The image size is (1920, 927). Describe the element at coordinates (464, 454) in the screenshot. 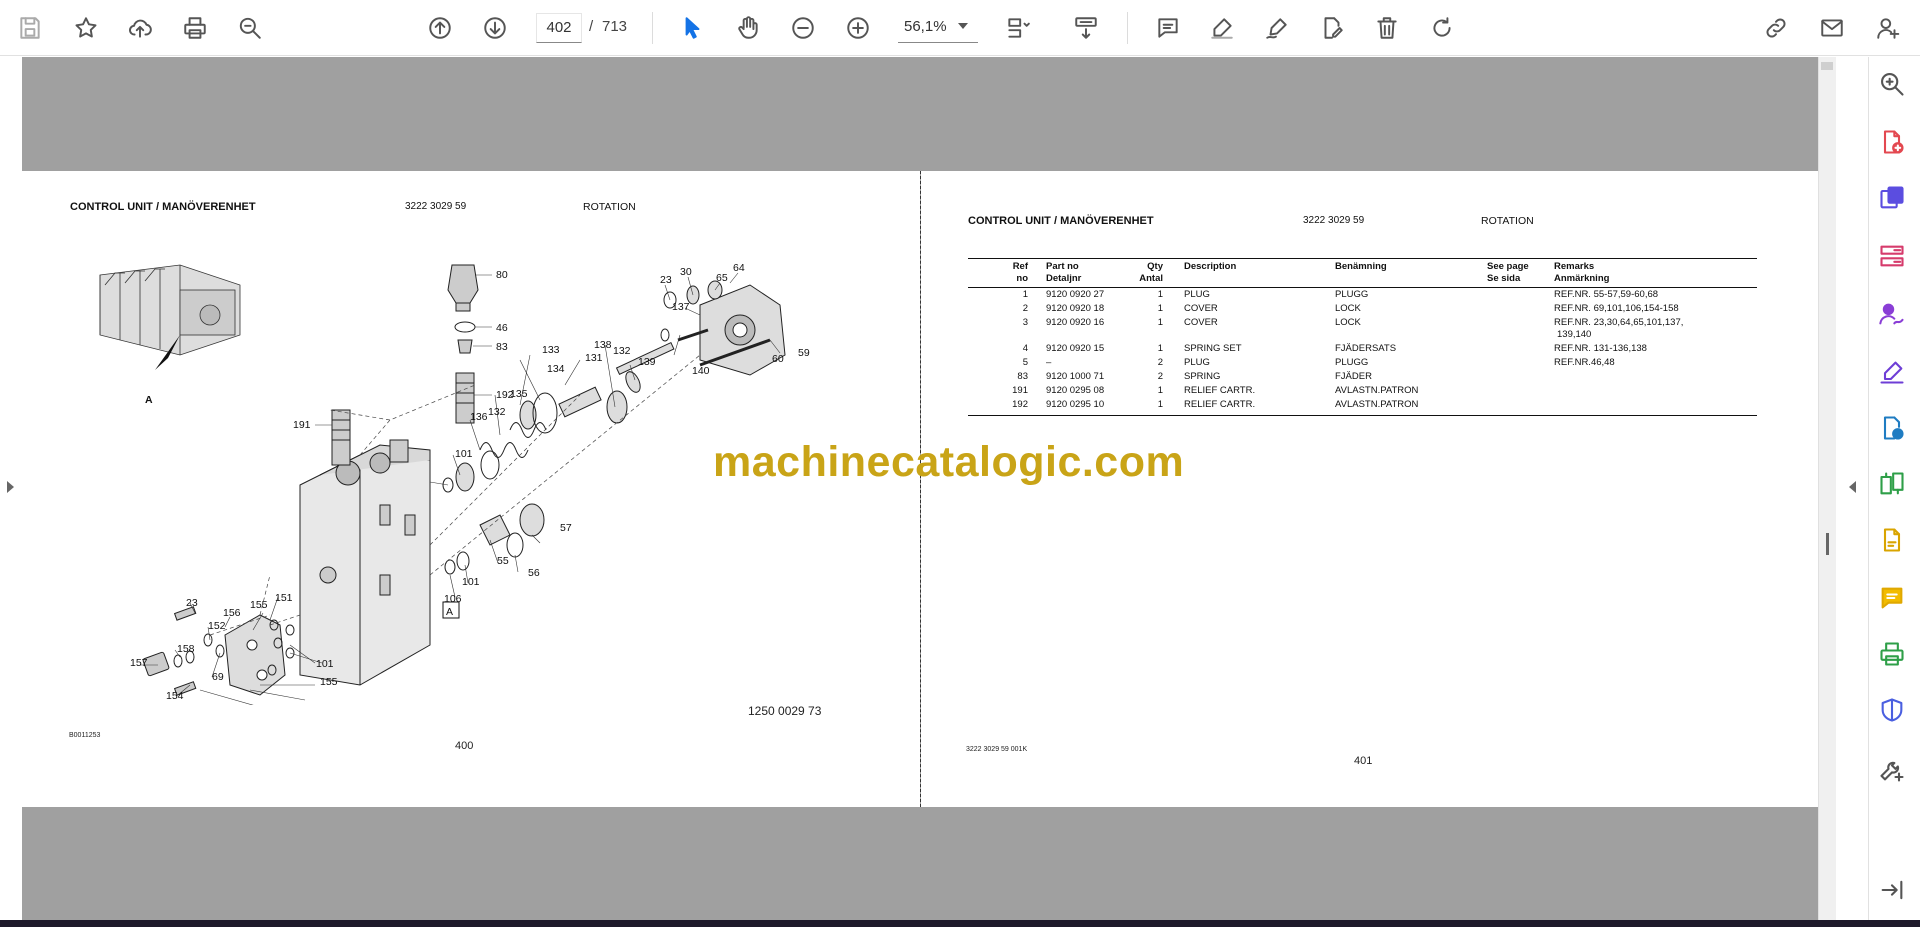

I see `callout-label: 101` at that location.